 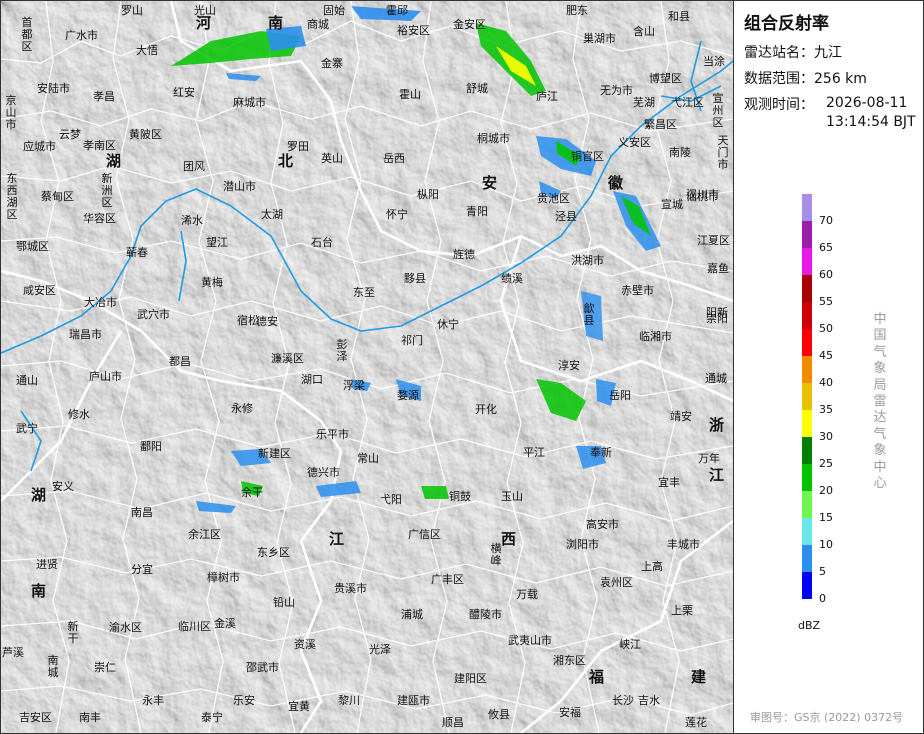 I want to click on place-label: 和县, so click(x=679, y=16).